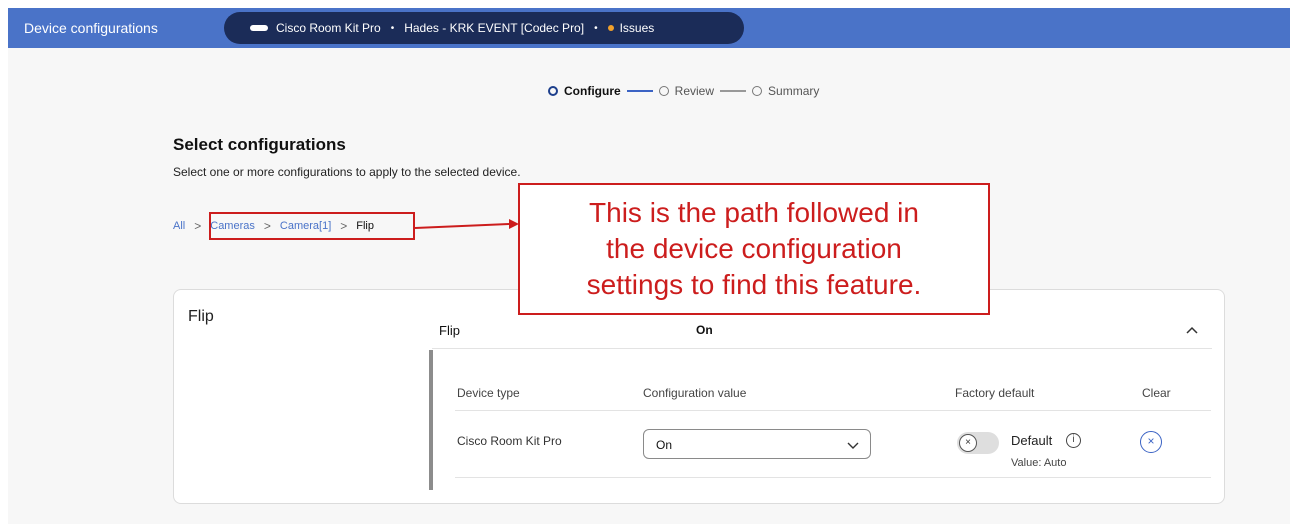 This screenshot has height=524, width=1290. I want to click on page-title: Select configurations, so click(259, 144).